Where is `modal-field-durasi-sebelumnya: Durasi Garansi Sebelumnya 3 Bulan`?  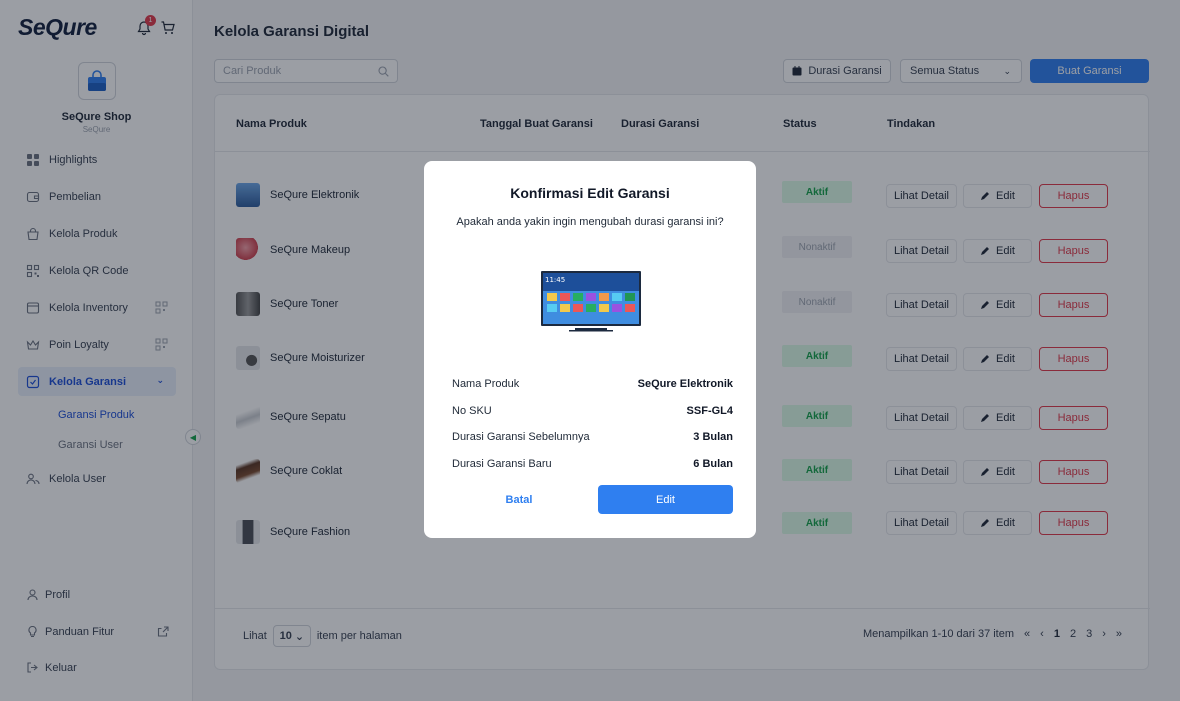
modal-field-durasi-sebelumnya: Durasi Garansi Sebelumnya 3 Bulan is located at coordinates (592, 437).